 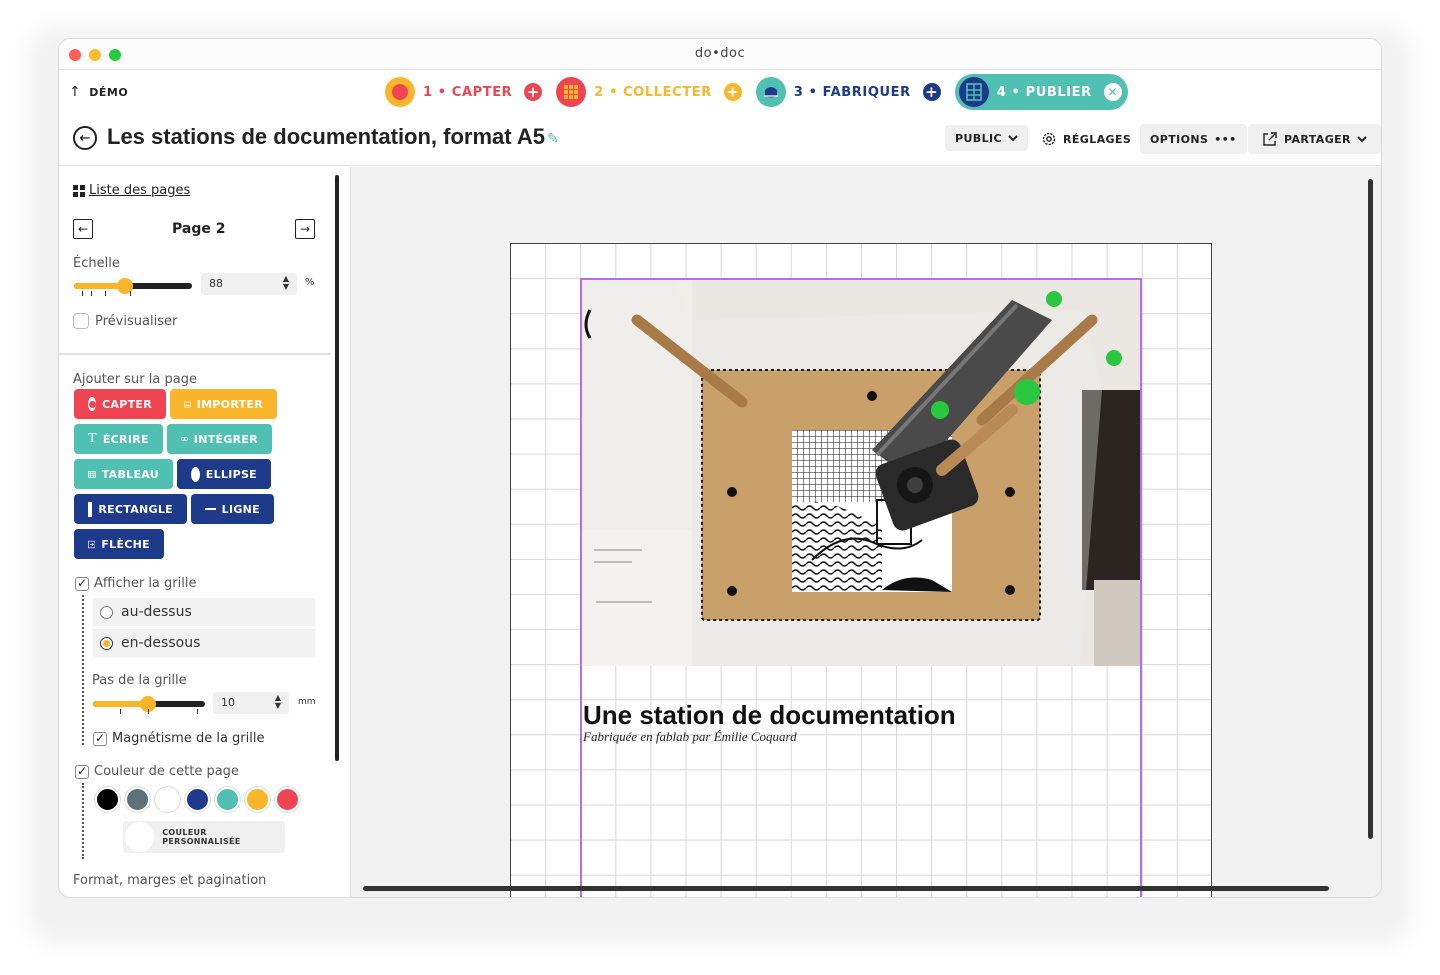 What do you see at coordinates (204, 643) in the screenshot?
I see `grid-below-option: en-dessous` at bounding box center [204, 643].